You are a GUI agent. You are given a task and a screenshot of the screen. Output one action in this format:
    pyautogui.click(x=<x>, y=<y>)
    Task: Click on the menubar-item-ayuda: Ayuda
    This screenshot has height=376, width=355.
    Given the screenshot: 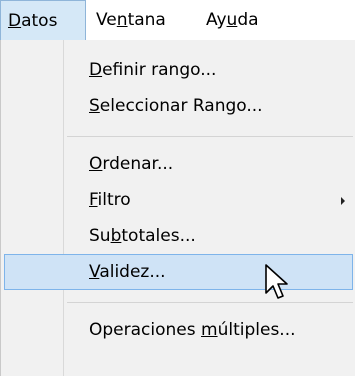 What is the action you would take?
    pyautogui.click(x=246, y=20)
    